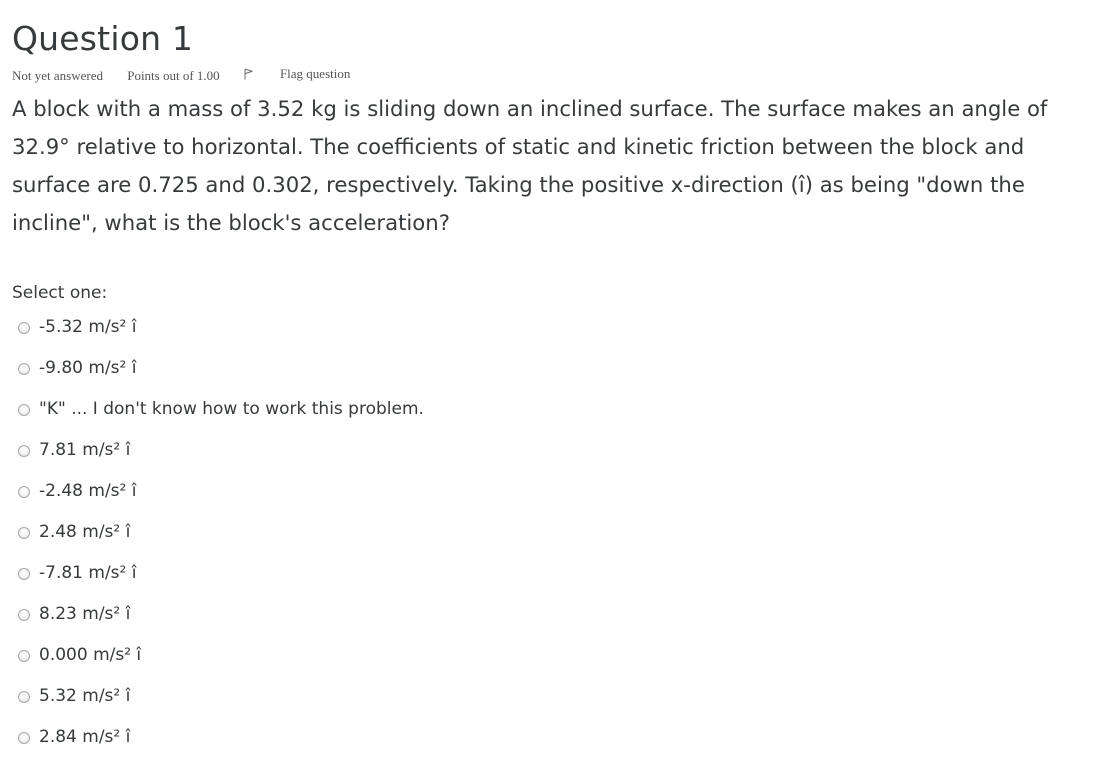 The height and width of the screenshot is (765, 1094). What do you see at coordinates (90, 655) in the screenshot?
I see `answer-label: 0.000 m/s² î` at bounding box center [90, 655].